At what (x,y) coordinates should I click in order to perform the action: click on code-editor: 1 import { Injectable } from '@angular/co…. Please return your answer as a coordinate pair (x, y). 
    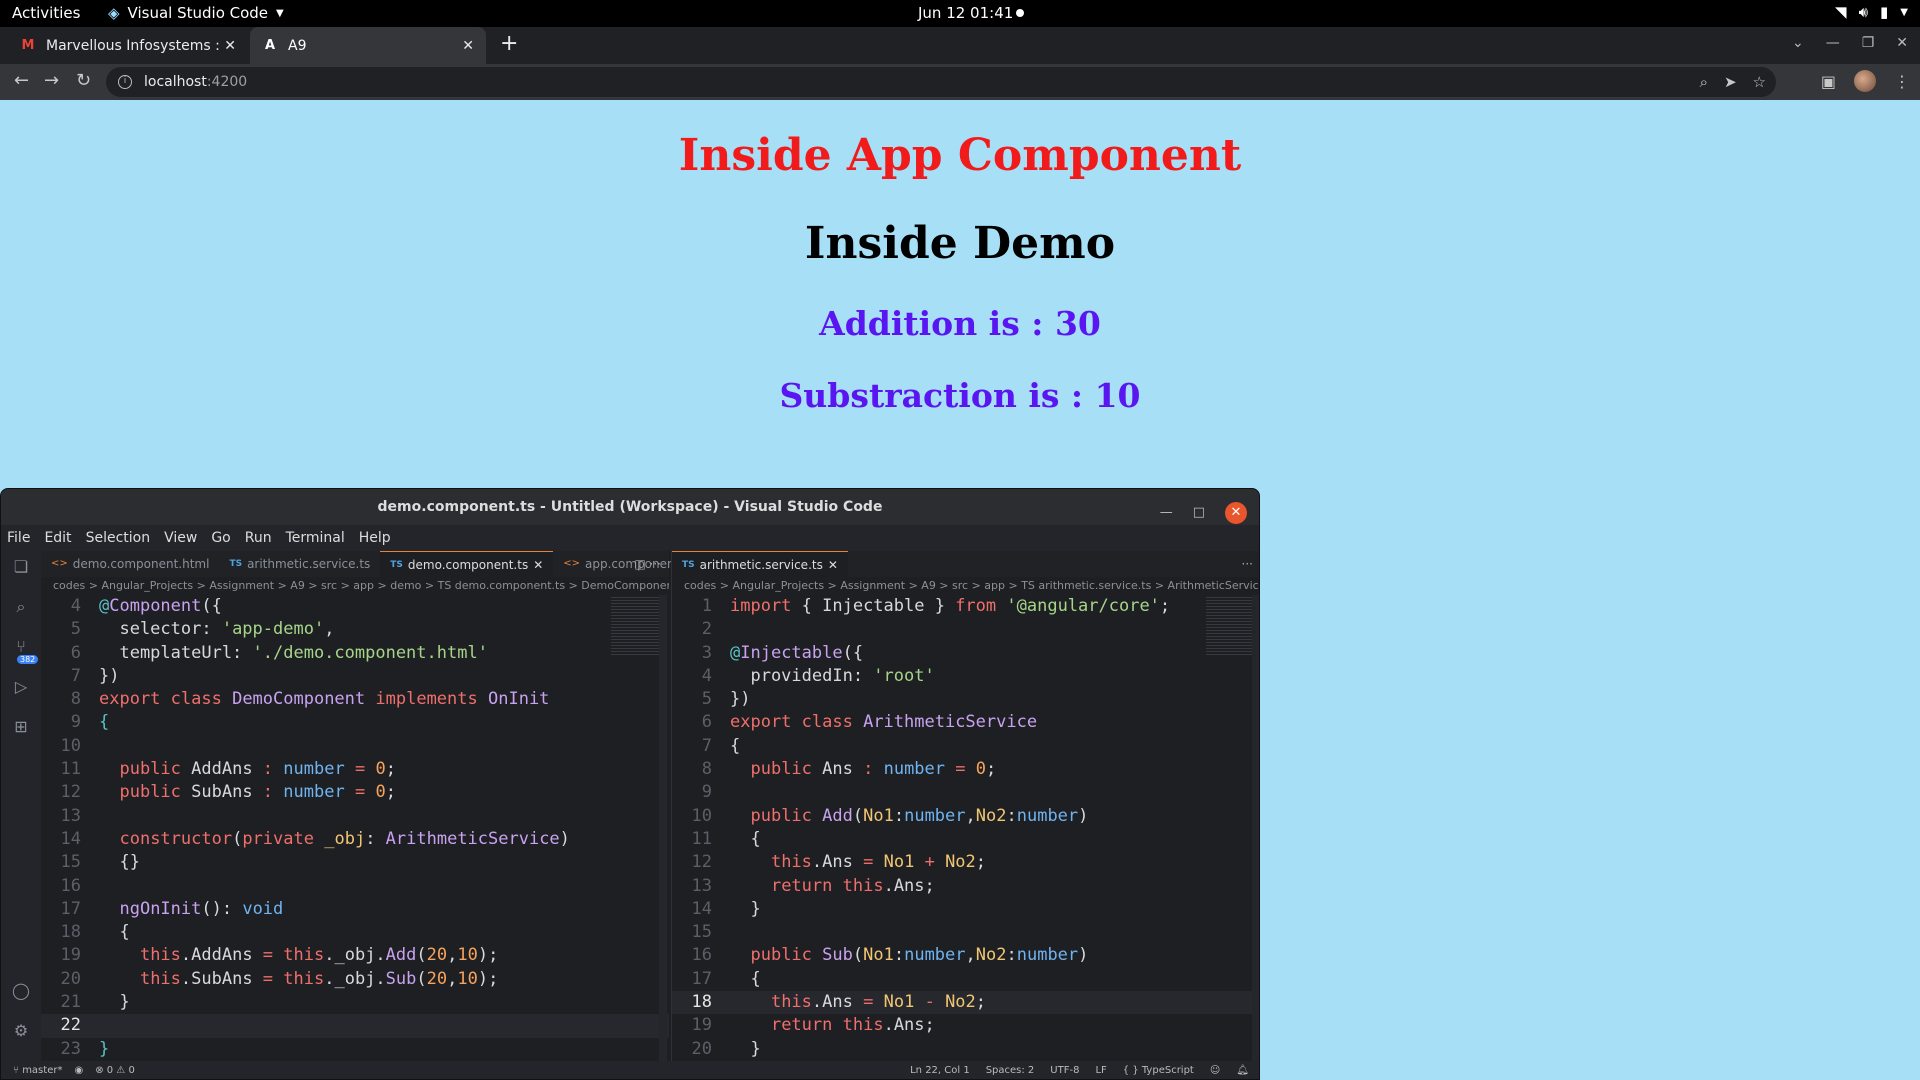
    Looking at the image, I should click on (965, 828).